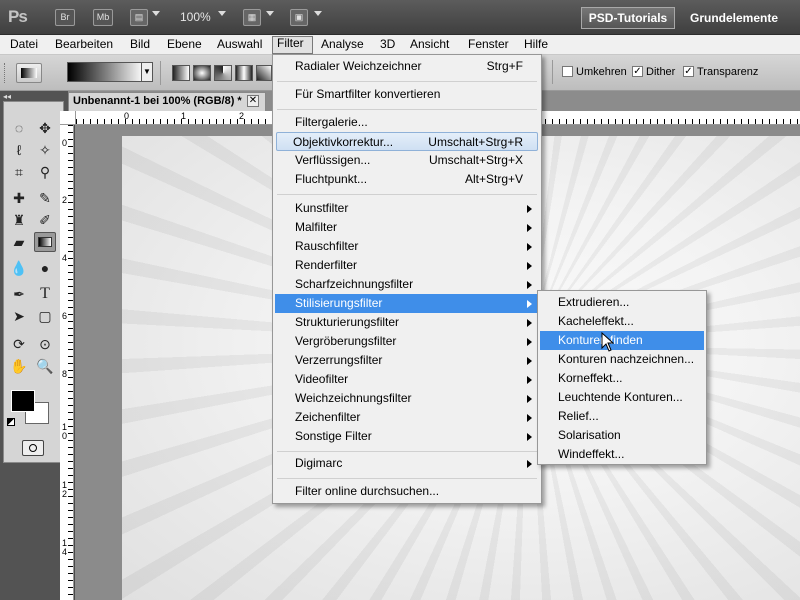 Image resolution: width=800 pixels, height=600 pixels. What do you see at coordinates (19, 150) in the screenshot?
I see `lasso-tool-icon: ℓ` at bounding box center [19, 150].